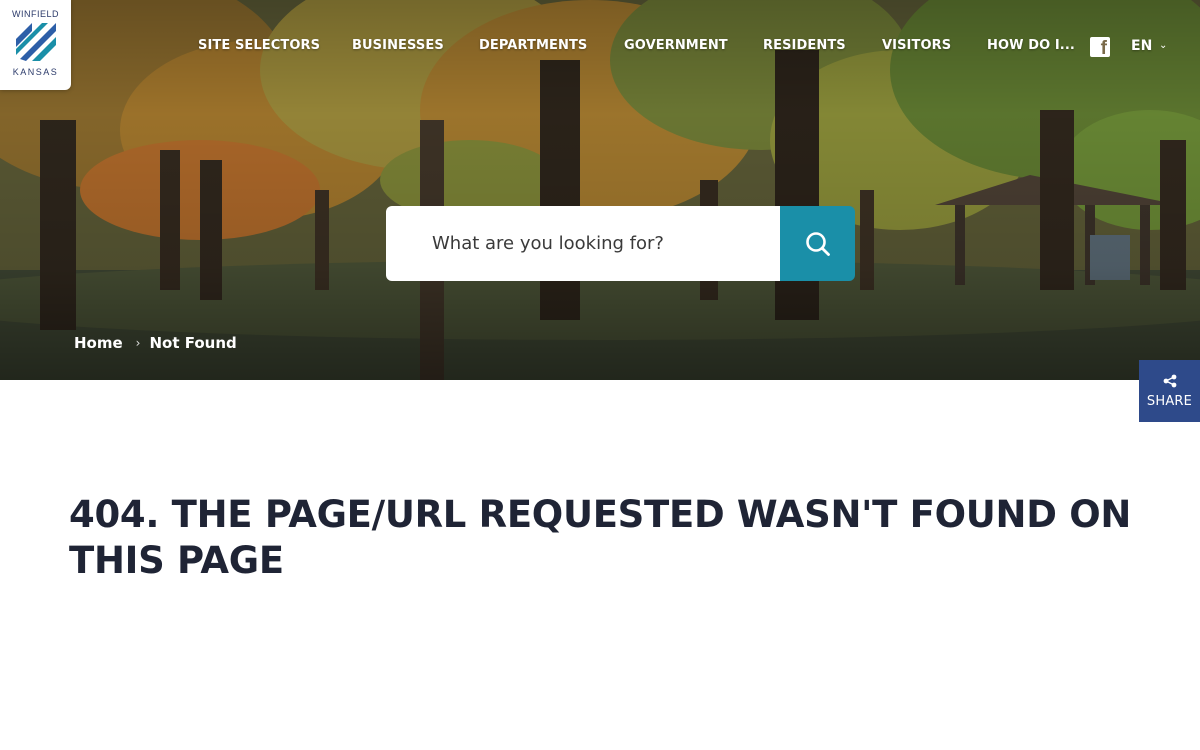 Image resolution: width=1200 pixels, height=750 pixels. What do you see at coordinates (1169, 401) in the screenshot?
I see `share-label: SHARE` at bounding box center [1169, 401].